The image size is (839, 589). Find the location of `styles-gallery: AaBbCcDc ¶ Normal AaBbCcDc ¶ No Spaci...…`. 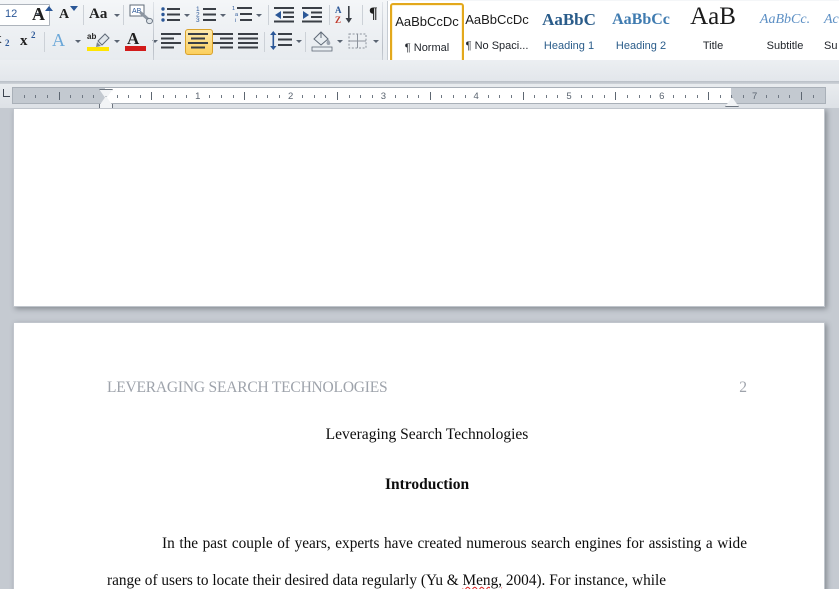

styles-gallery: AaBbCcDc ¶ Normal AaBbCcDc ¶ No Spaci...… is located at coordinates (613, 32).